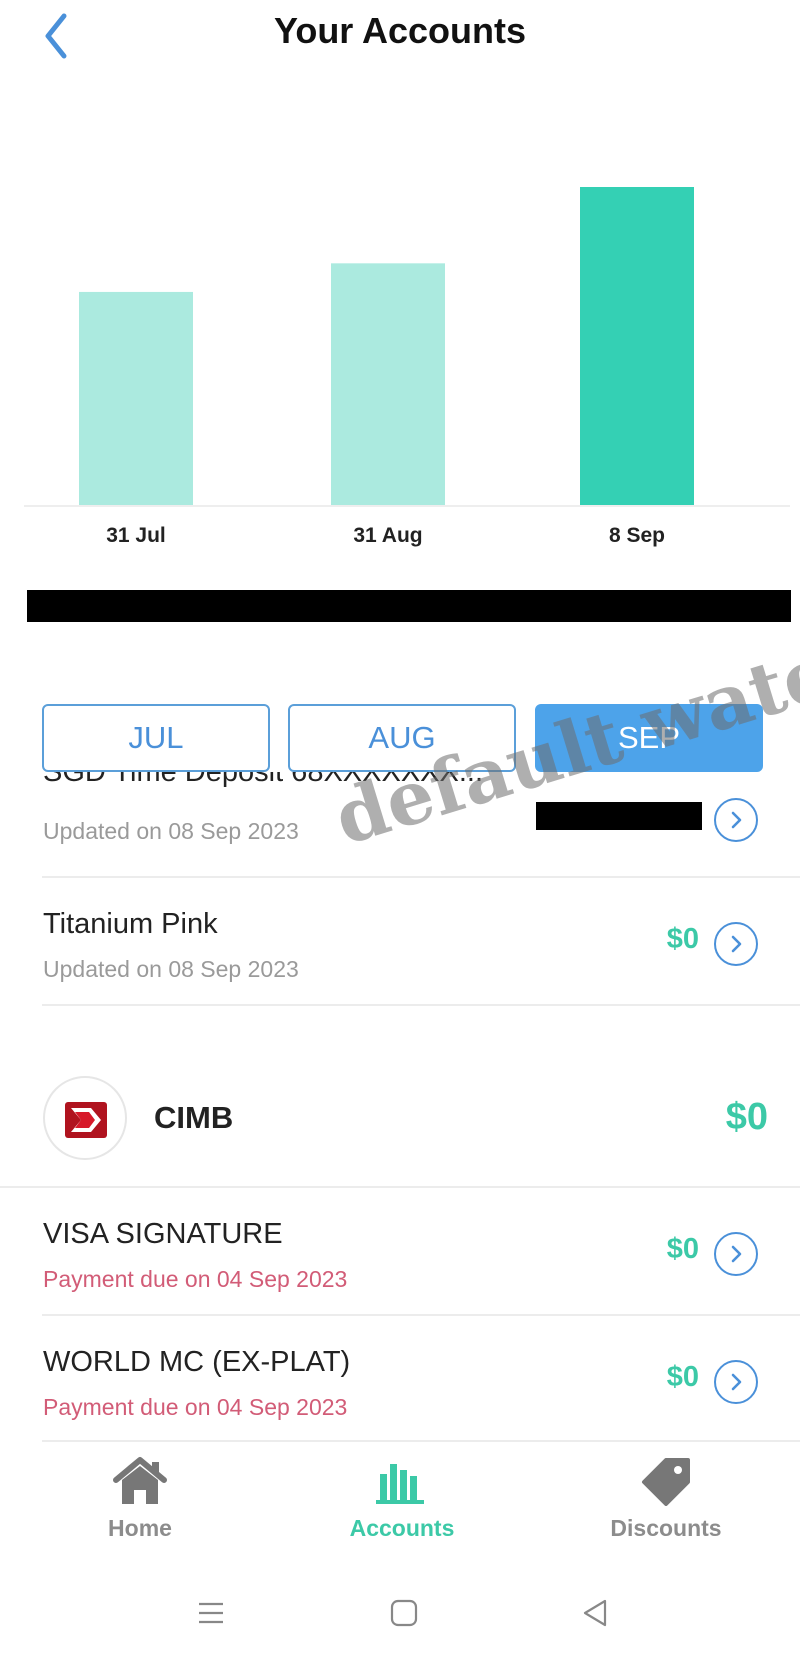 The width and height of the screenshot is (800, 1657). I want to click on system-home-button, so click(404, 1615).